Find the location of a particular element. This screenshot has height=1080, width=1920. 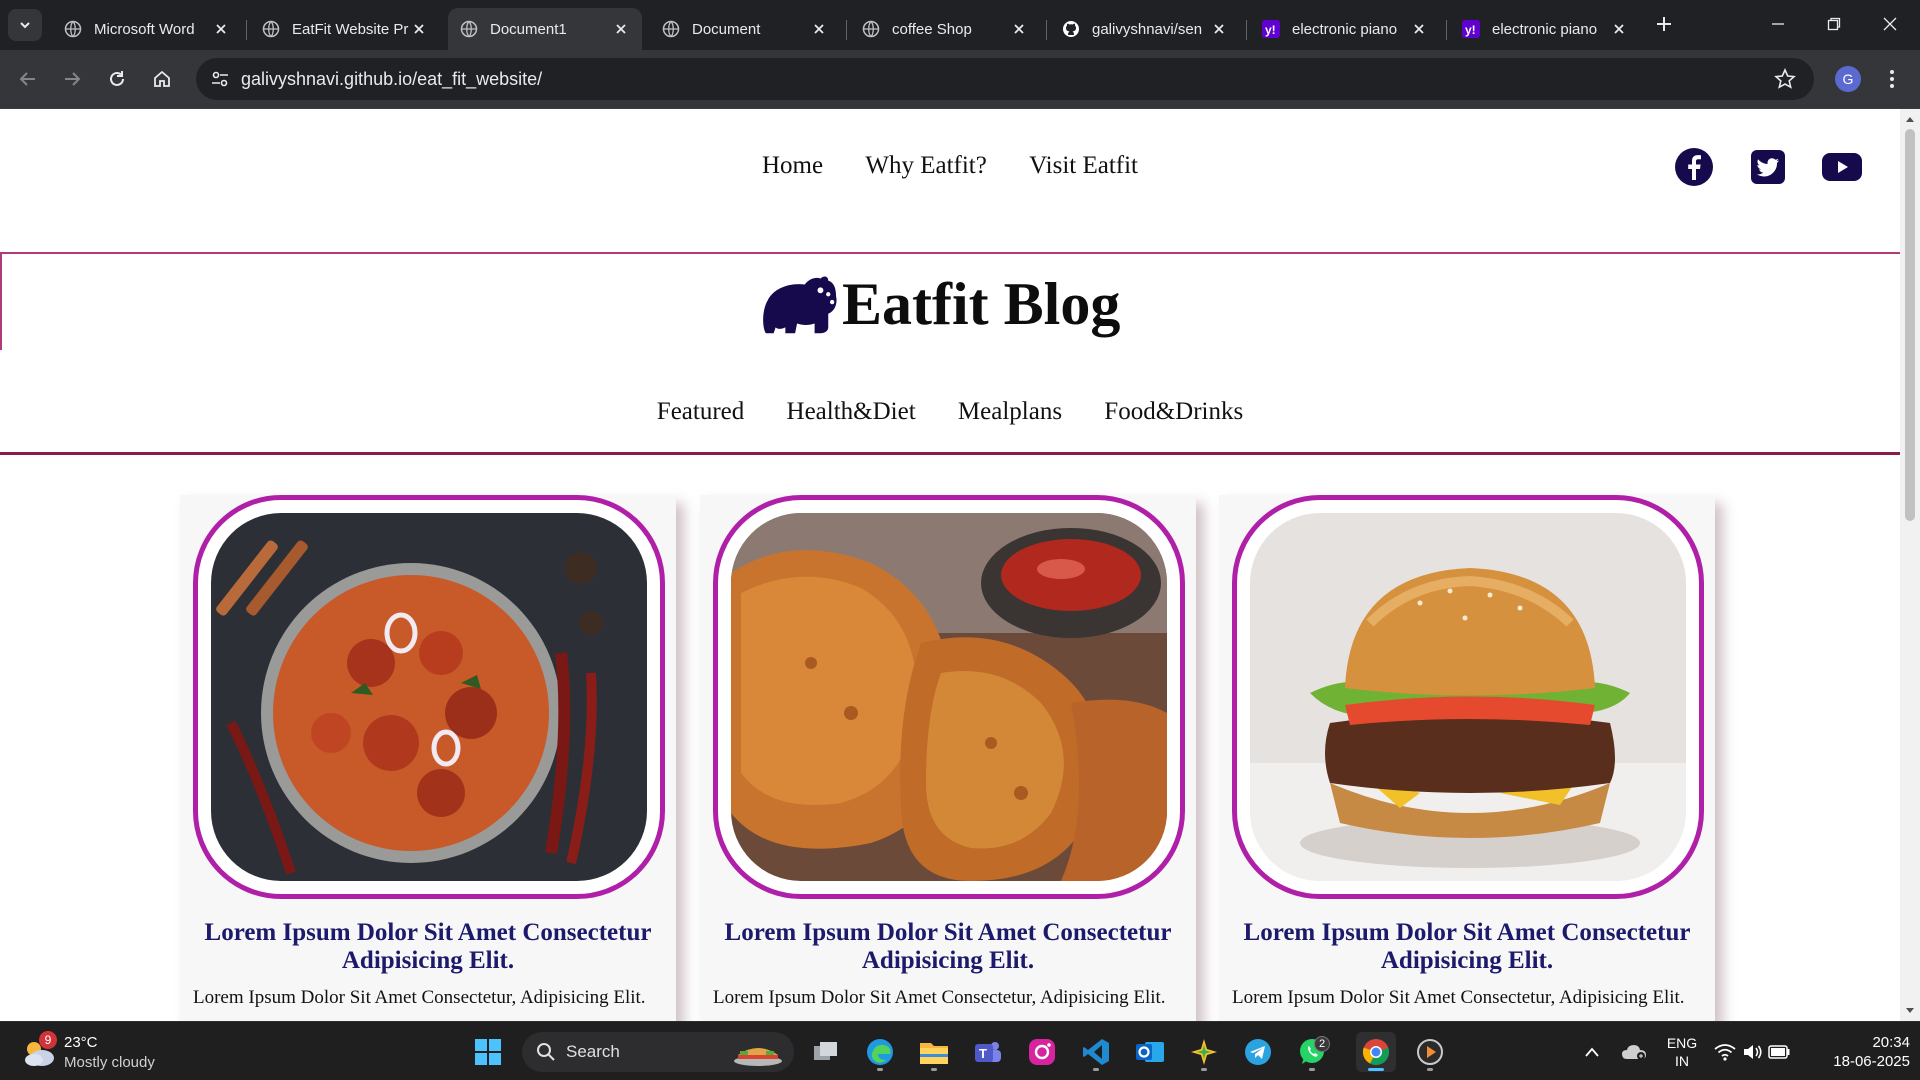

weather-widget: 9 23°C Mostly cloudy is located at coordinates (110, 1052).